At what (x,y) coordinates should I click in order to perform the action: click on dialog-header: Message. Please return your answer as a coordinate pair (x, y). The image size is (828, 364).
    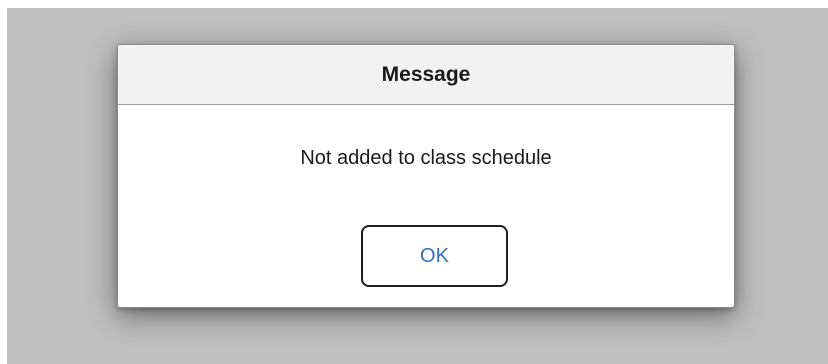
    Looking at the image, I should click on (426, 75).